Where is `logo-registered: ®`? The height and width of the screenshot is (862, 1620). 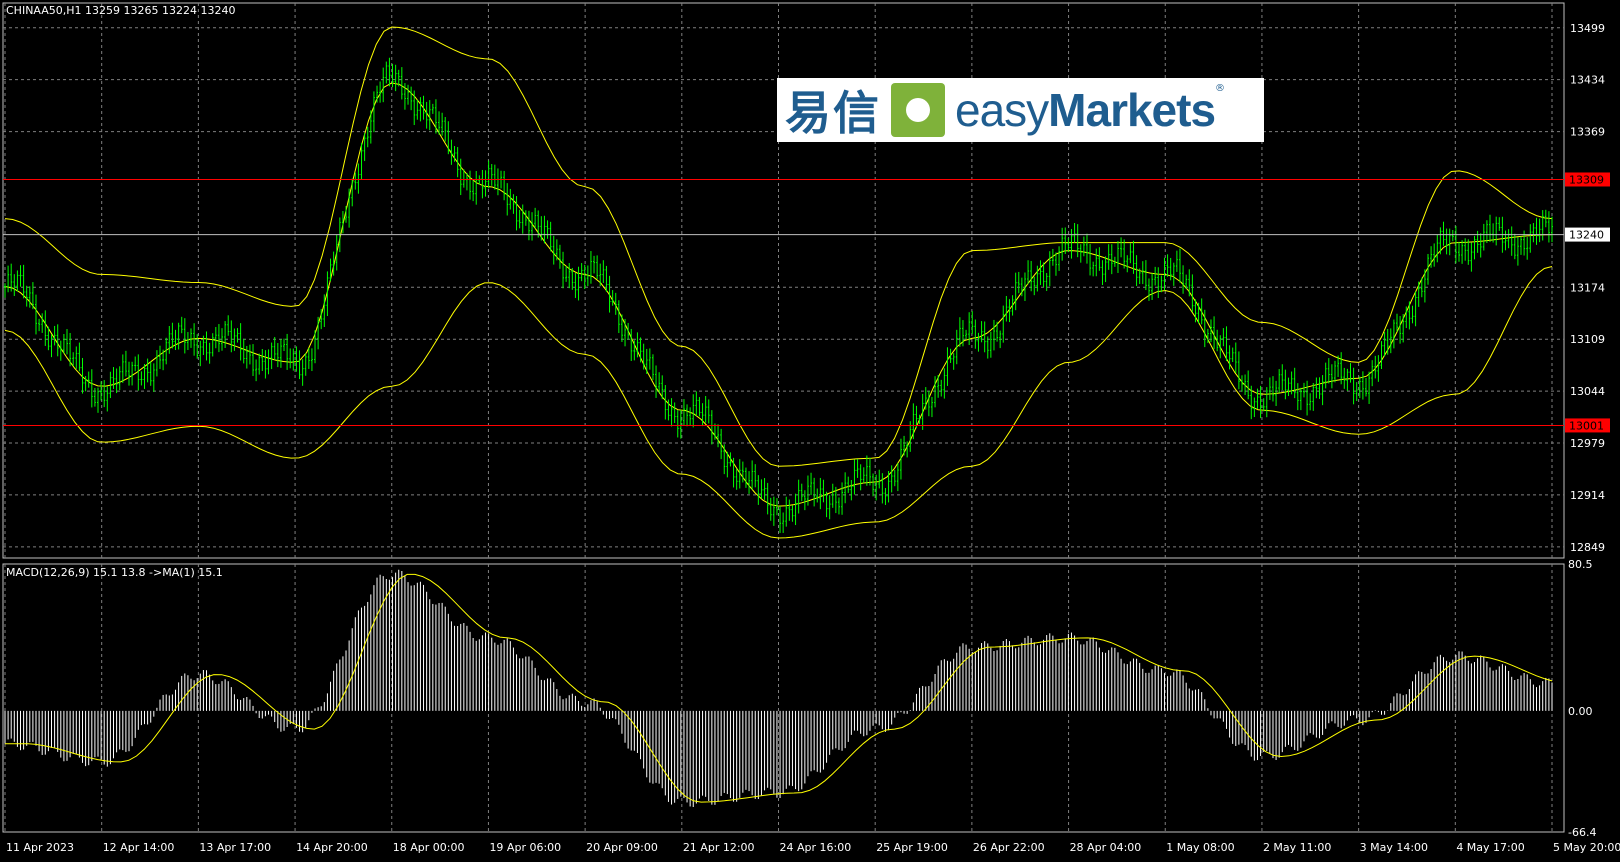 logo-registered: ® is located at coordinates (1220, 88).